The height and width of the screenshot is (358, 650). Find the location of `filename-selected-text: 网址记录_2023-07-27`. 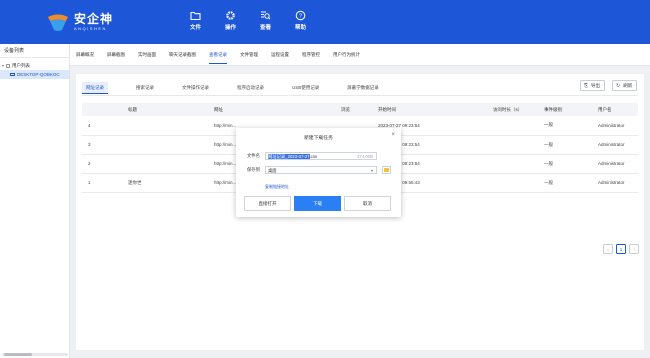

filename-selected-text: 网址记录_2023-07-27 is located at coordinates (289, 156).